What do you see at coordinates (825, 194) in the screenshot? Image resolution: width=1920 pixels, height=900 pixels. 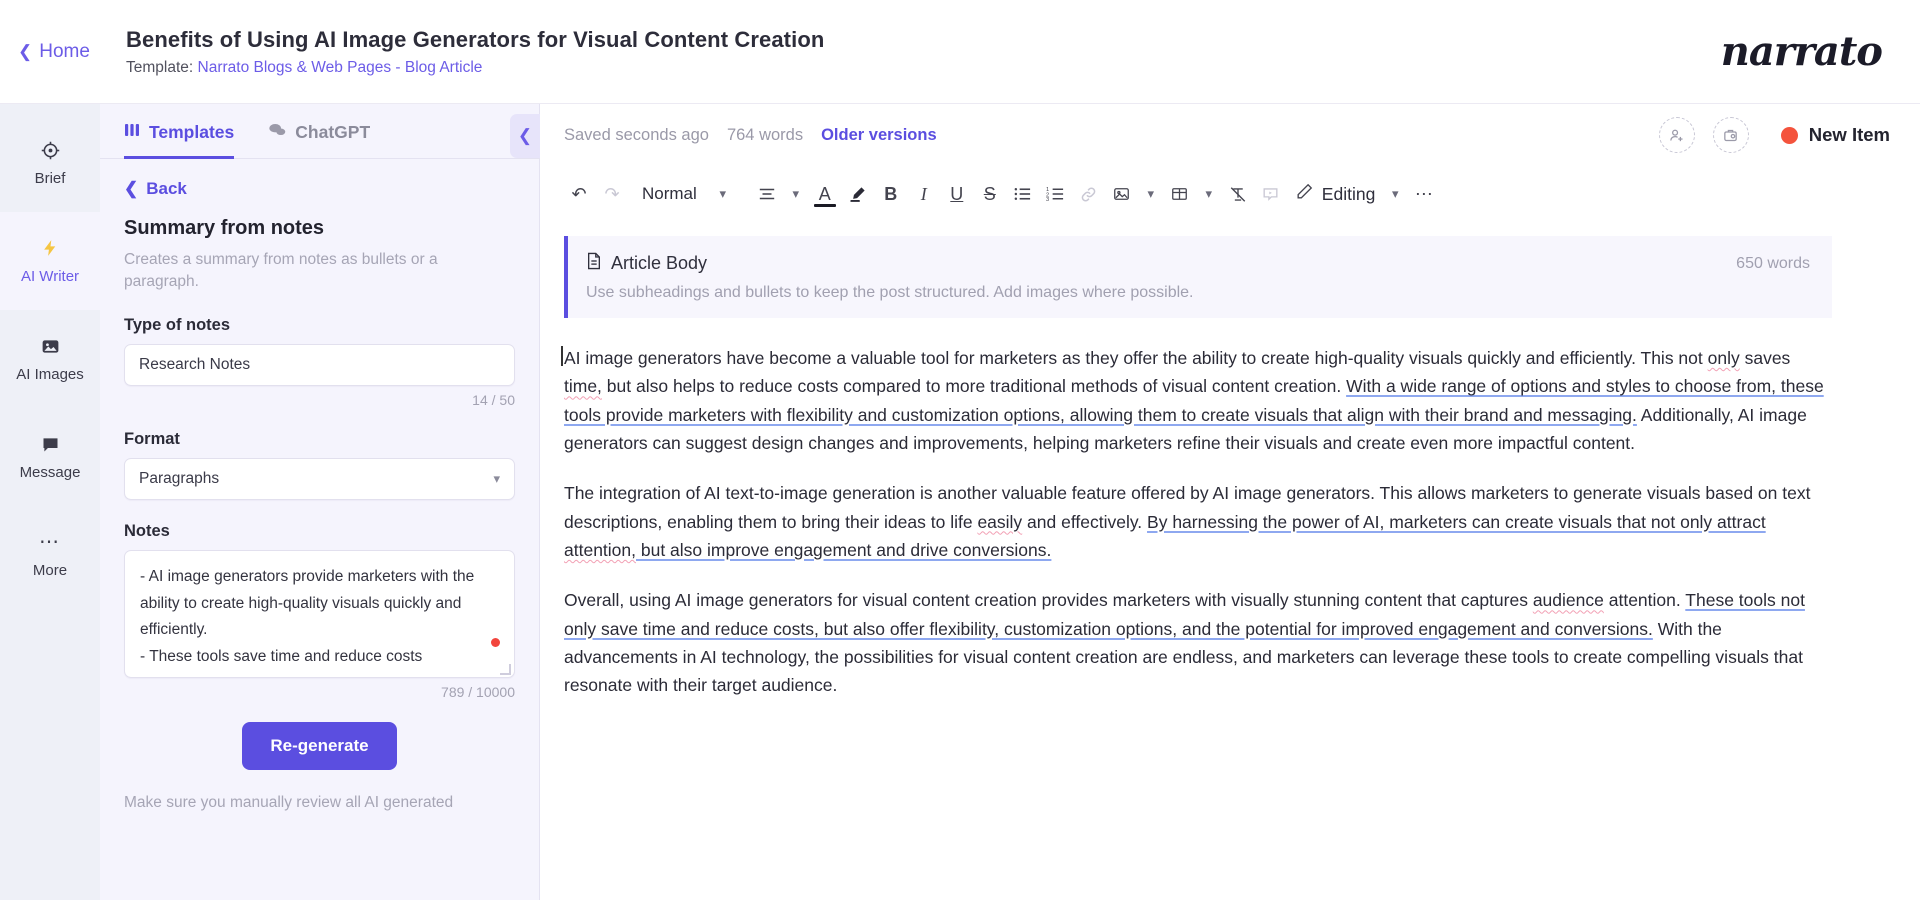 I see `text-color-icon: A` at bounding box center [825, 194].